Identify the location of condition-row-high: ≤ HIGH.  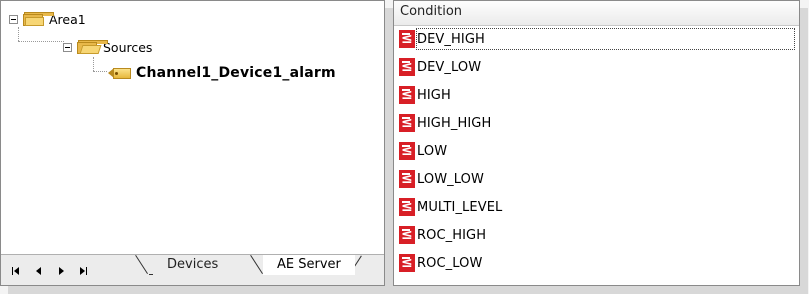
(596, 95).